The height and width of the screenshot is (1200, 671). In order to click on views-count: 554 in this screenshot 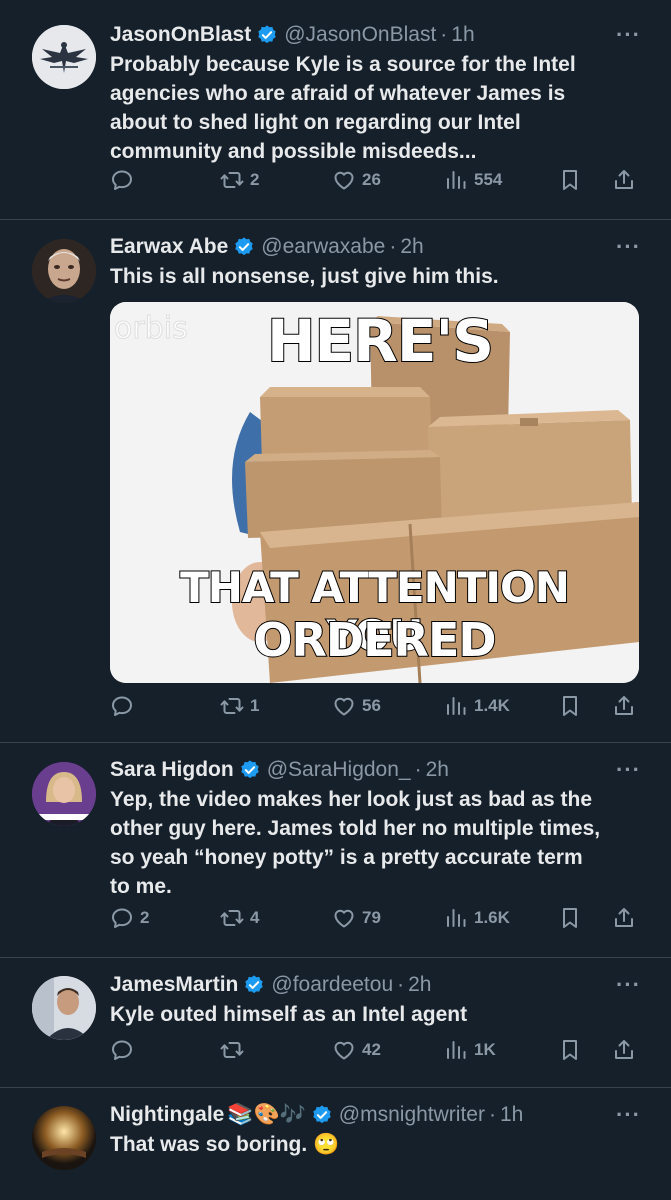, I will do `click(488, 179)`.